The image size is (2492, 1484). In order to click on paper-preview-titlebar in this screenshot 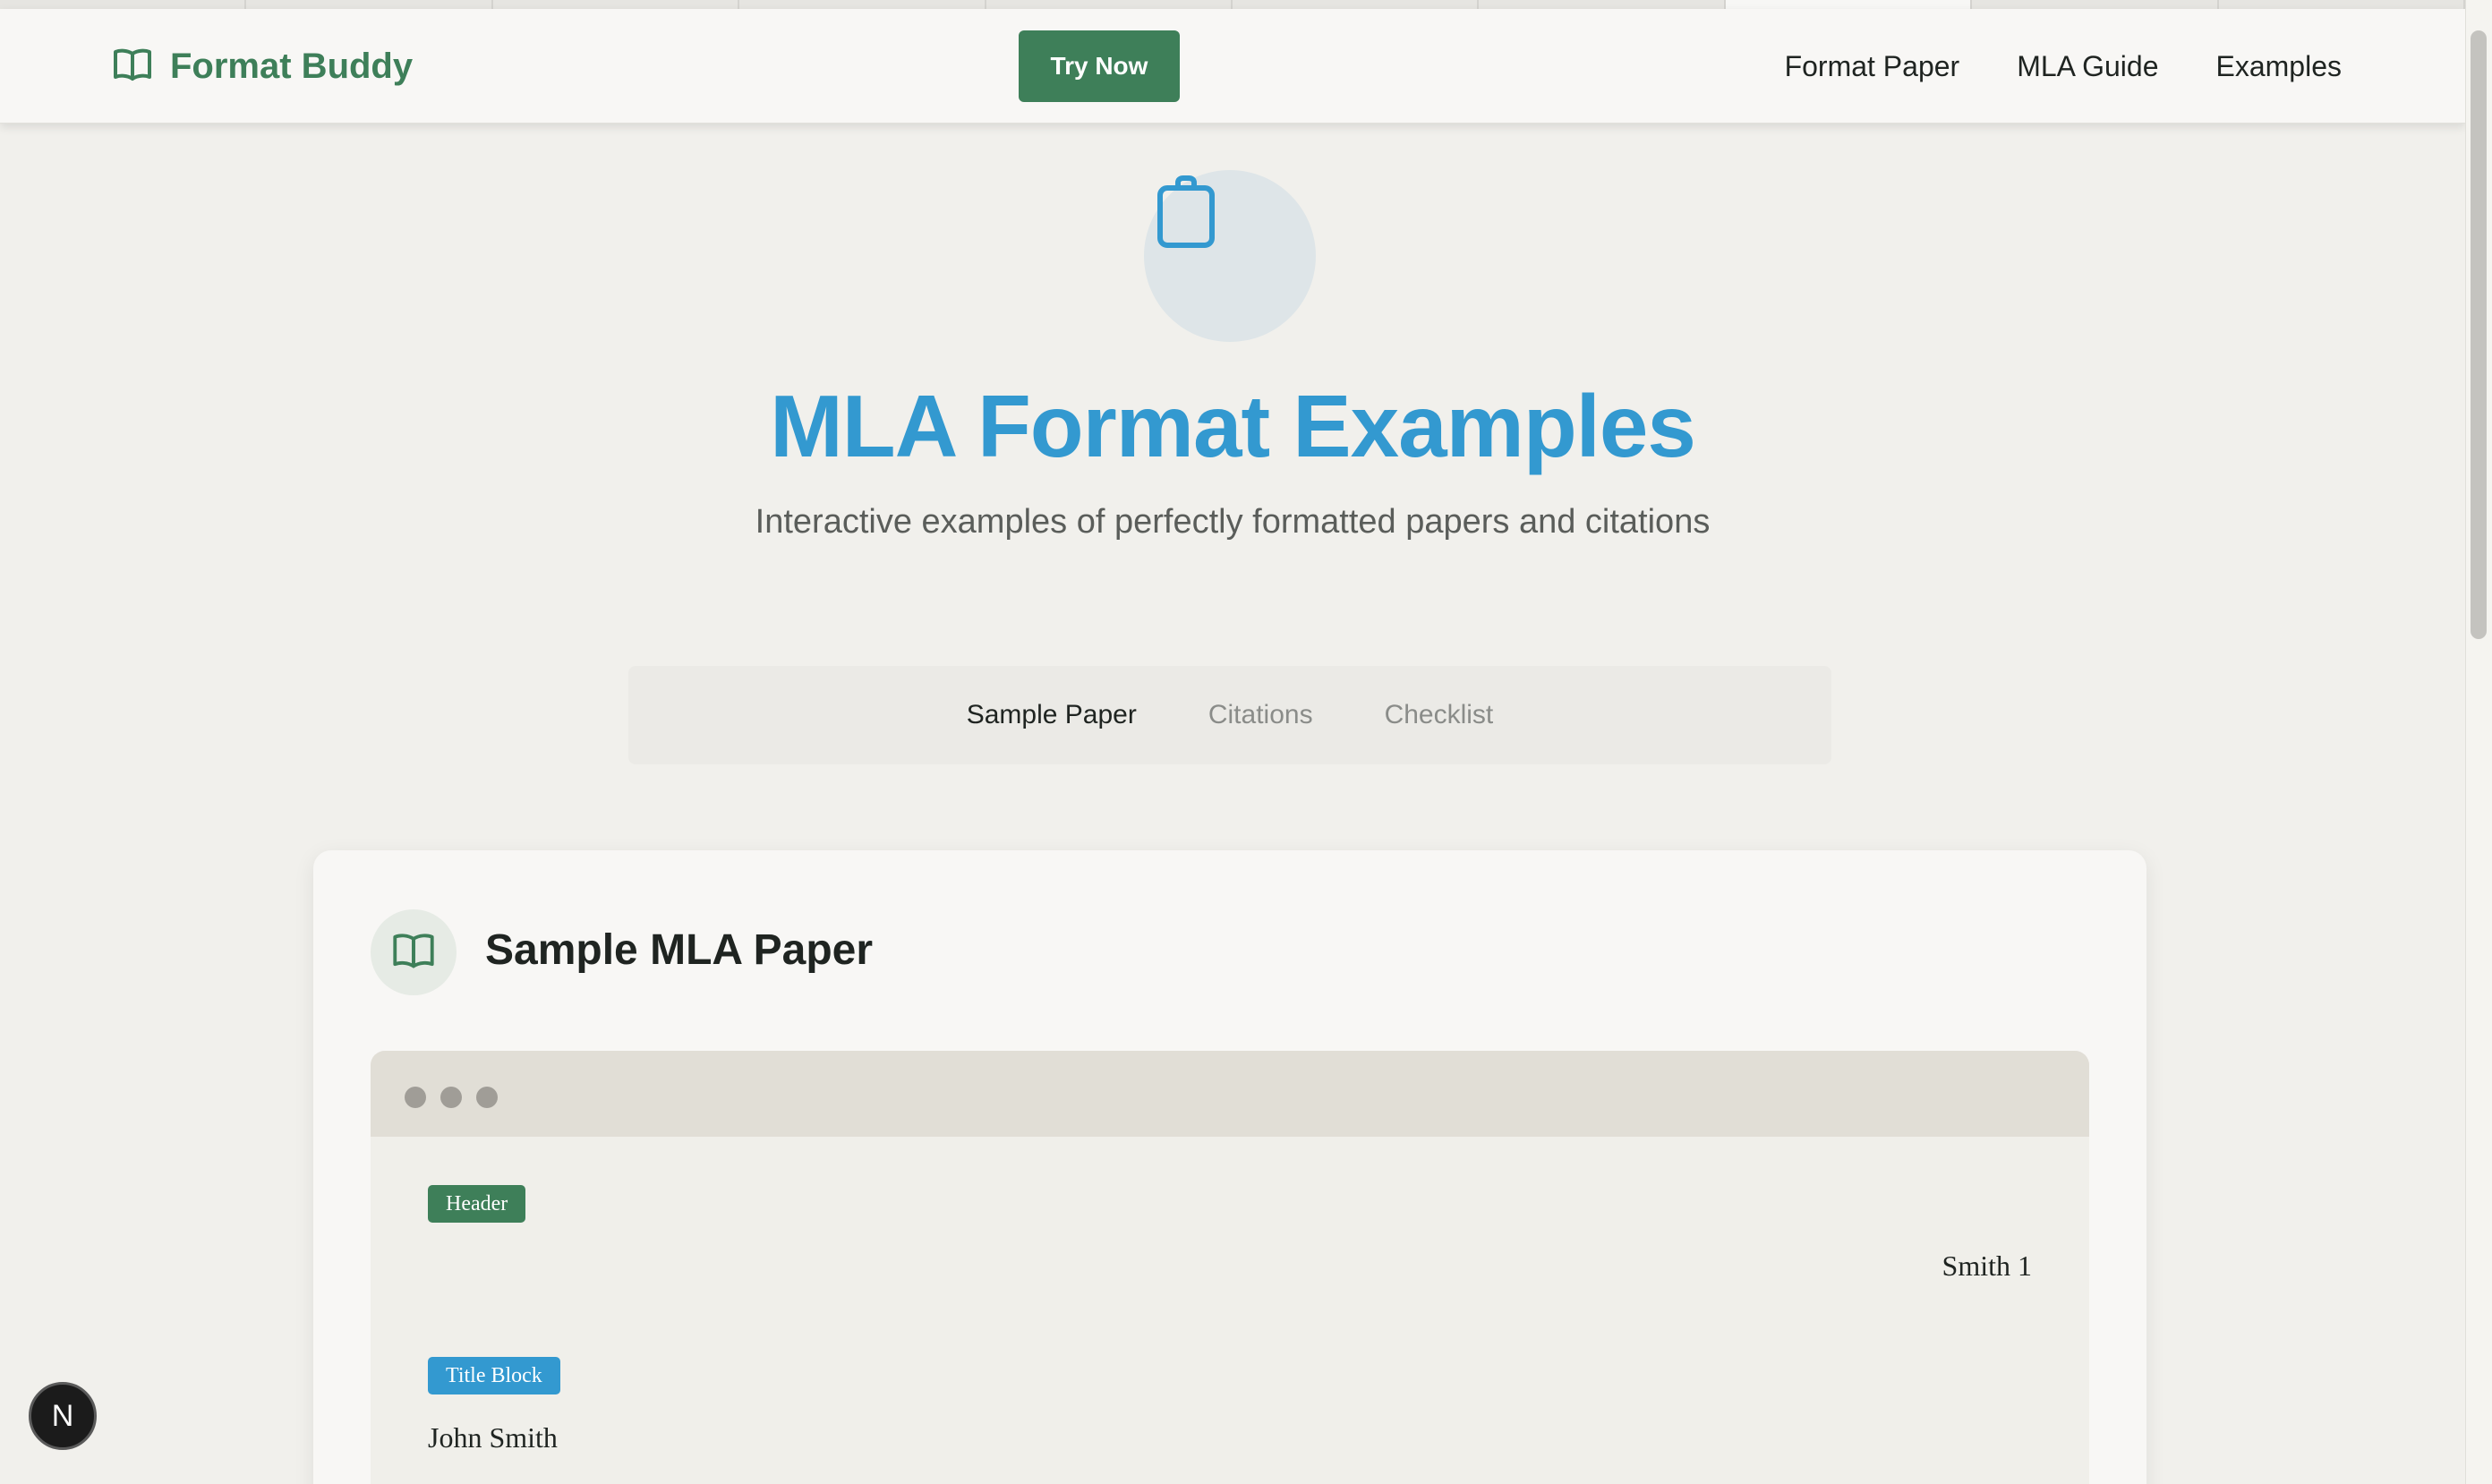, I will do `click(1230, 1094)`.